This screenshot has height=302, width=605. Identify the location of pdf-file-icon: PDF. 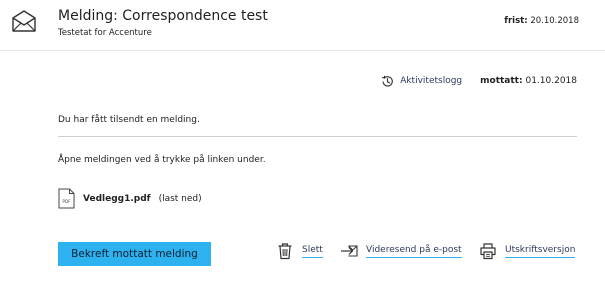
(66, 198).